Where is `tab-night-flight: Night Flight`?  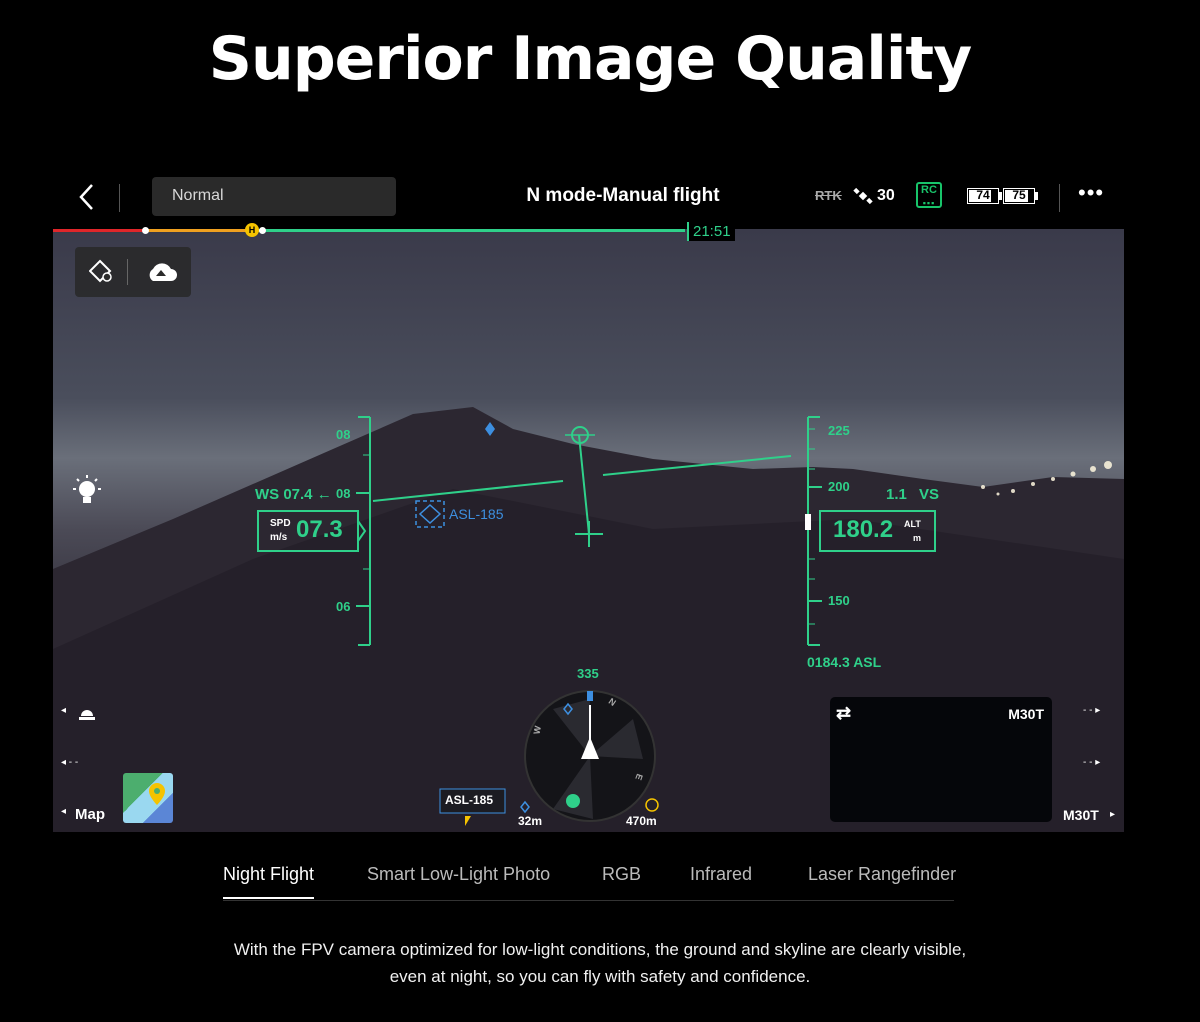 tab-night-flight: Night Flight is located at coordinates (268, 874).